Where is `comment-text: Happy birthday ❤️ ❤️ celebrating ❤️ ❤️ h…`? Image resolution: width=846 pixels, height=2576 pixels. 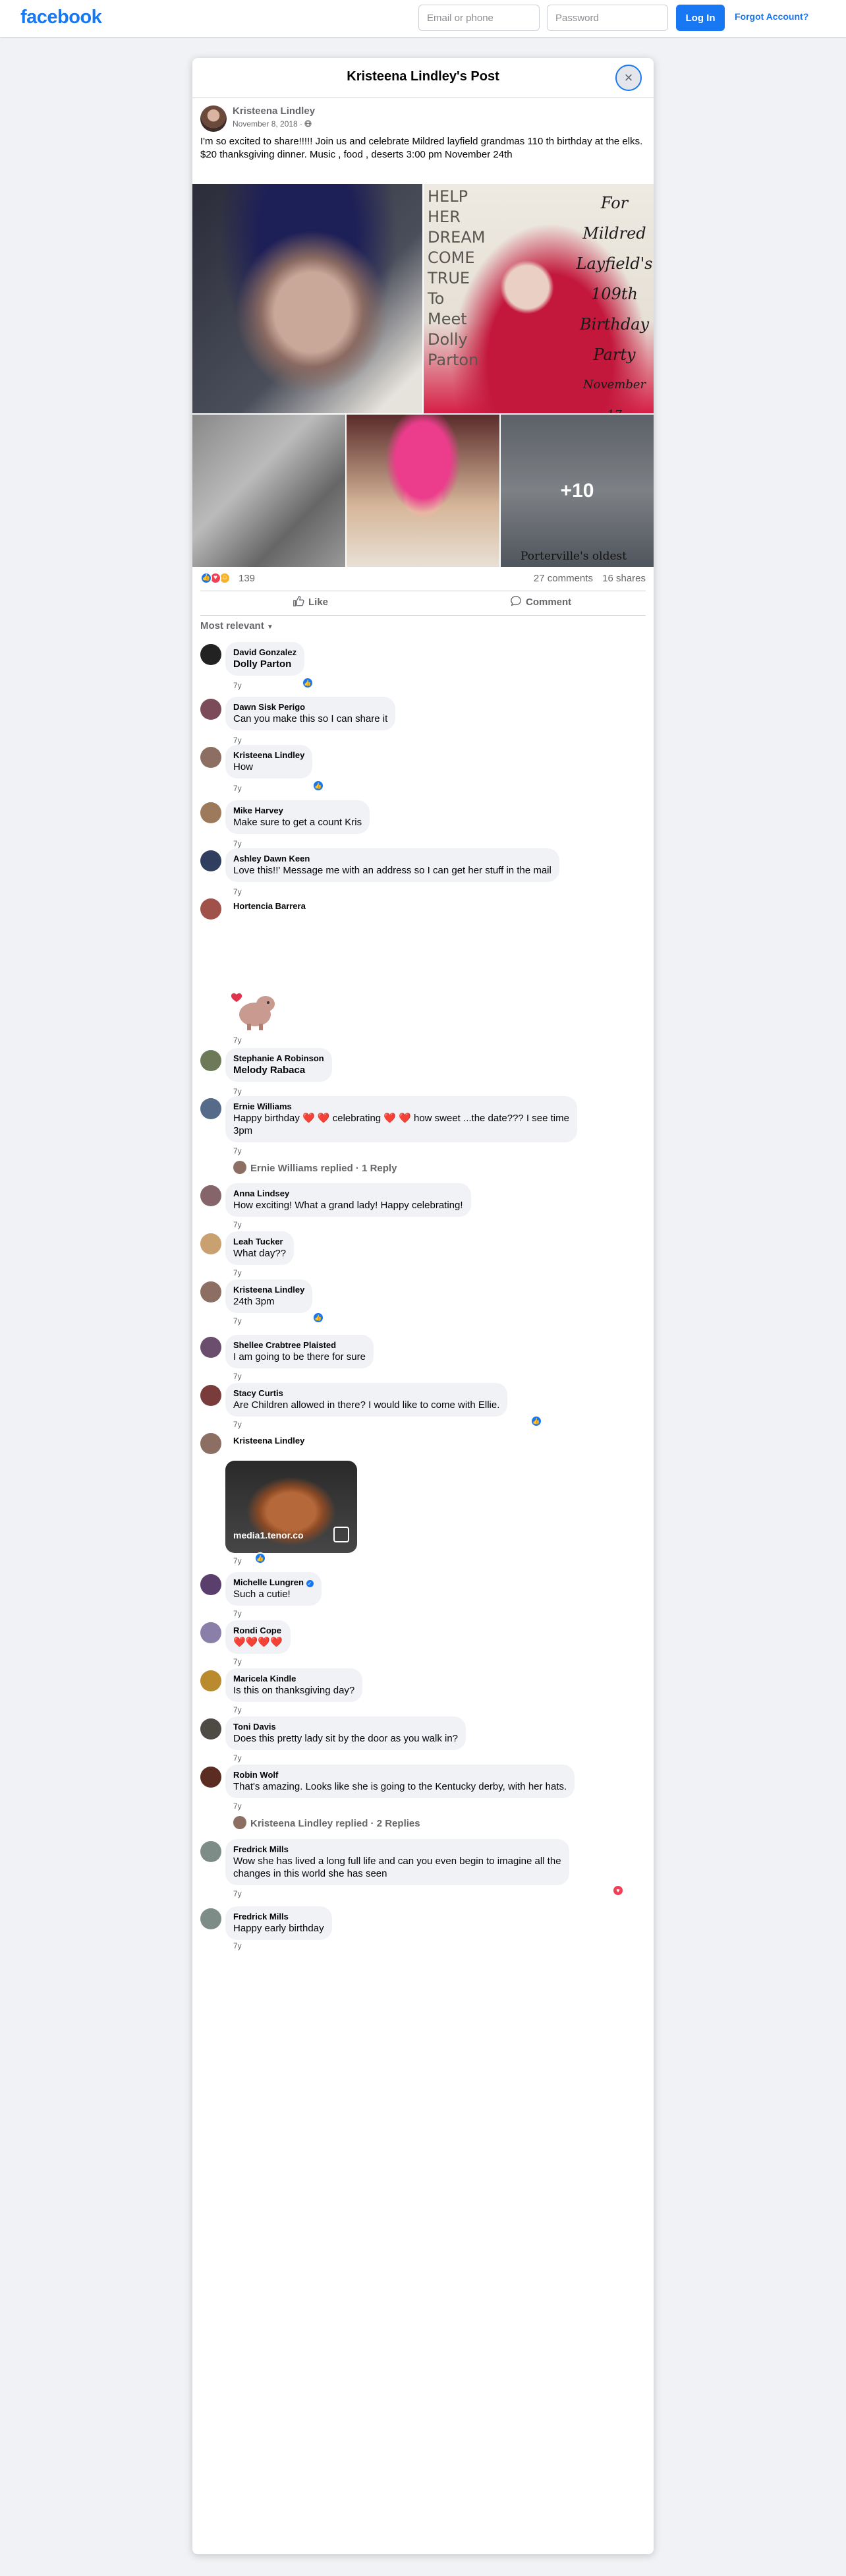 comment-text: Happy birthday ❤️ ❤️ celebrating ❤️ ❤️ h… is located at coordinates (401, 1118).